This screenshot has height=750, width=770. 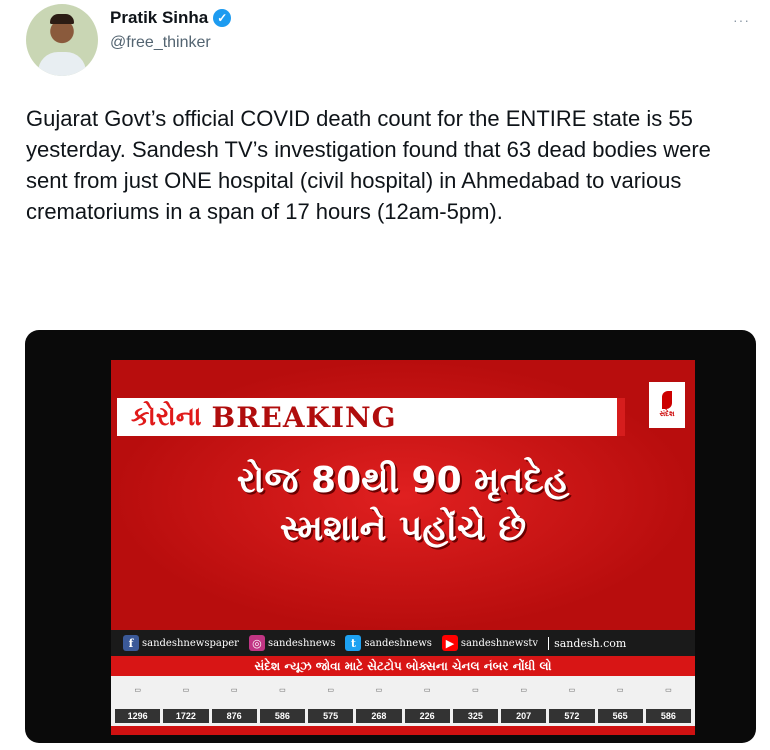 I want to click on author-avatar, so click(x=62, y=40).